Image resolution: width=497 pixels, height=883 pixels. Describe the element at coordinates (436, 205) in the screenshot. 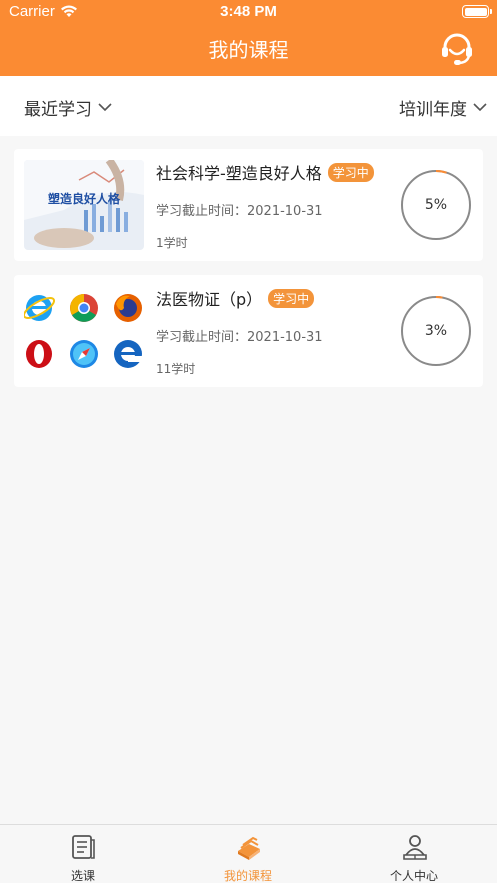

I see `progress-percent: 5%` at that location.